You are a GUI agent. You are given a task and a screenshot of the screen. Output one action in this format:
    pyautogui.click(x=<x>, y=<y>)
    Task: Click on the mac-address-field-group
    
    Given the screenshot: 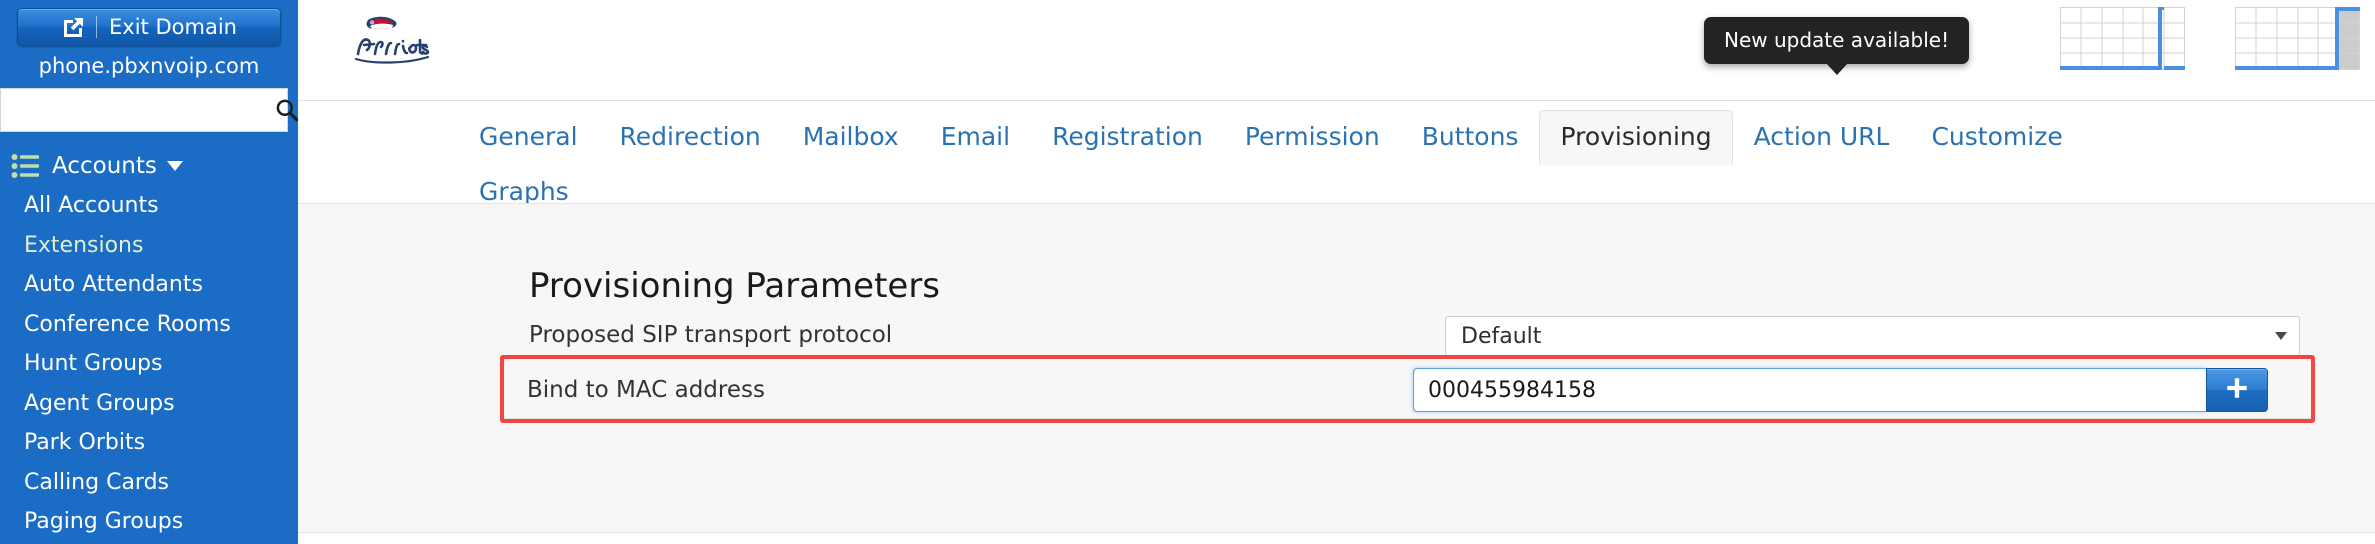 What is the action you would take?
    pyautogui.click(x=1840, y=390)
    